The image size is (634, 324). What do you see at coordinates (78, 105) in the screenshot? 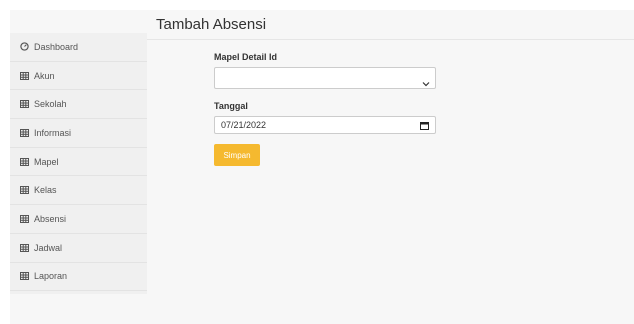
I see `sidebar-item-sekolah: Sekolah` at bounding box center [78, 105].